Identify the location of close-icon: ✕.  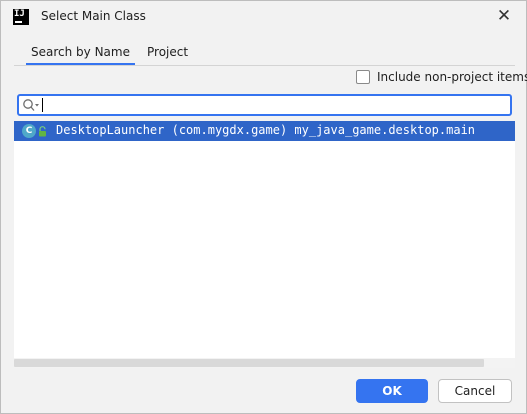
(504, 16).